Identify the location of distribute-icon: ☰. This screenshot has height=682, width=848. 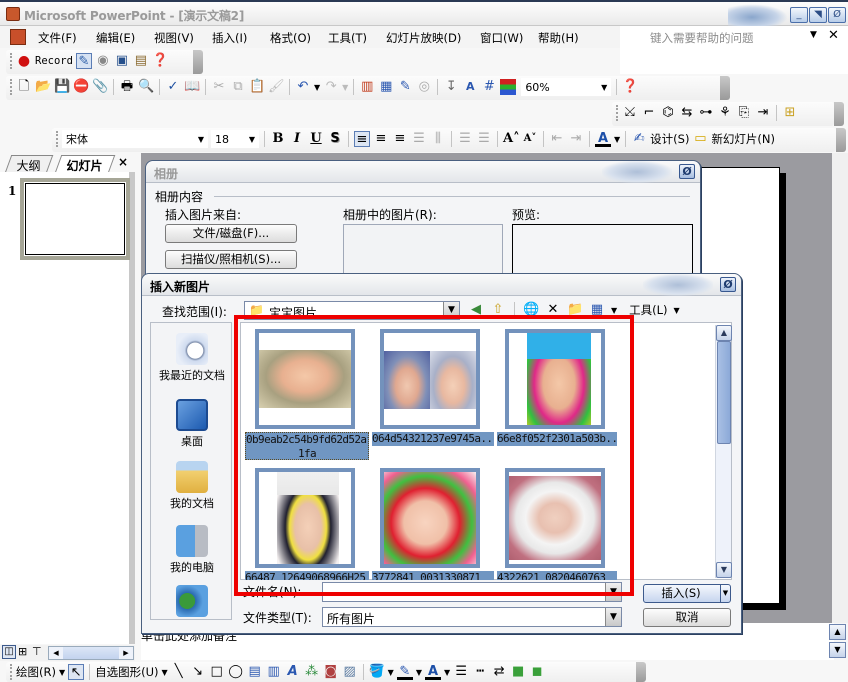
(419, 139).